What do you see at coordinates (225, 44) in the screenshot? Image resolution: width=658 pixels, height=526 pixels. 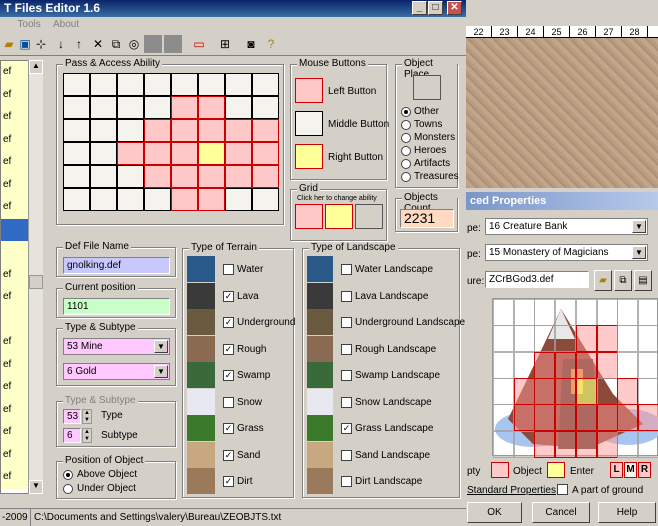 I see `msk-icon: ⊞` at bounding box center [225, 44].